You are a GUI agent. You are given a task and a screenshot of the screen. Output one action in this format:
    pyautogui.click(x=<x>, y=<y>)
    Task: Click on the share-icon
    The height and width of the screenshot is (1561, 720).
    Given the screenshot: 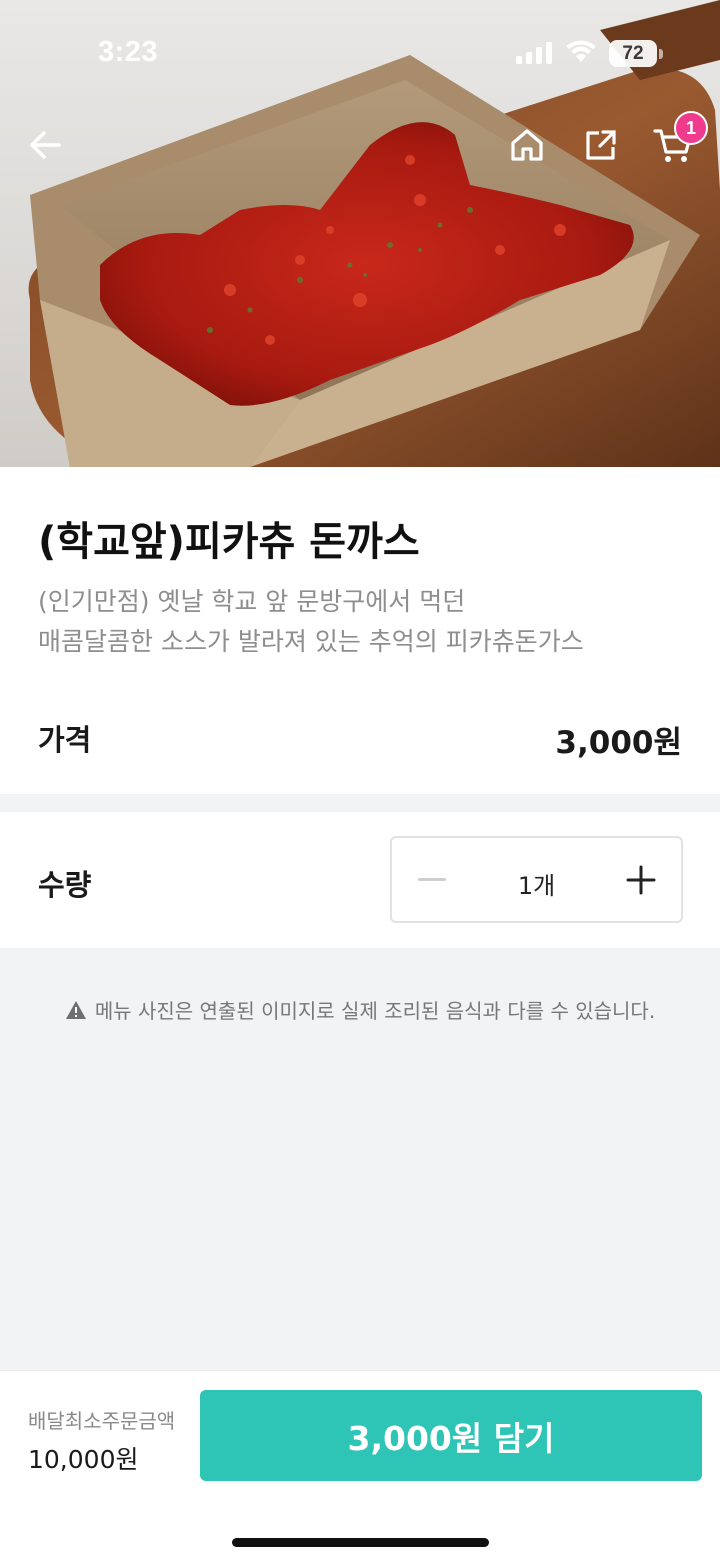 What is the action you would take?
    pyautogui.click(x=601, y=145)
    